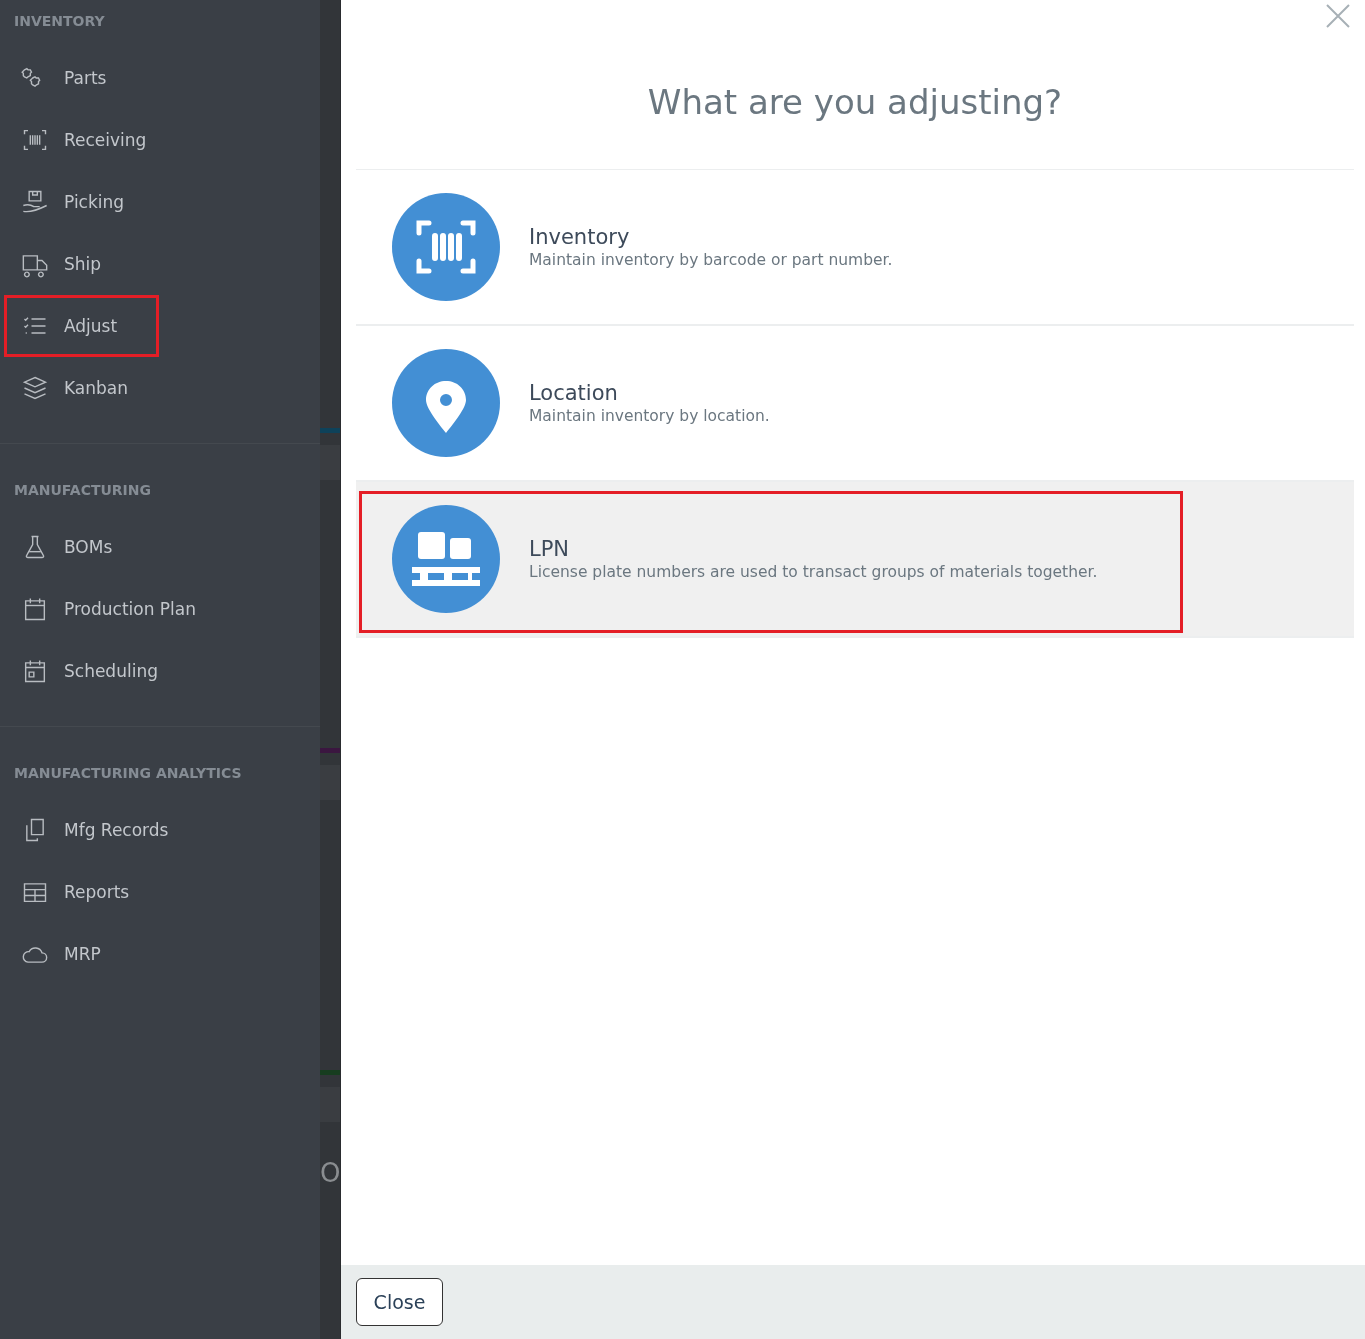 The height and width of the screenshot is (1339, 1365). Describe the element at coordinates (855, 248) in the screenshot. I see `option-row: Inventory Maintain inventory by barcode or part number.` at that location.